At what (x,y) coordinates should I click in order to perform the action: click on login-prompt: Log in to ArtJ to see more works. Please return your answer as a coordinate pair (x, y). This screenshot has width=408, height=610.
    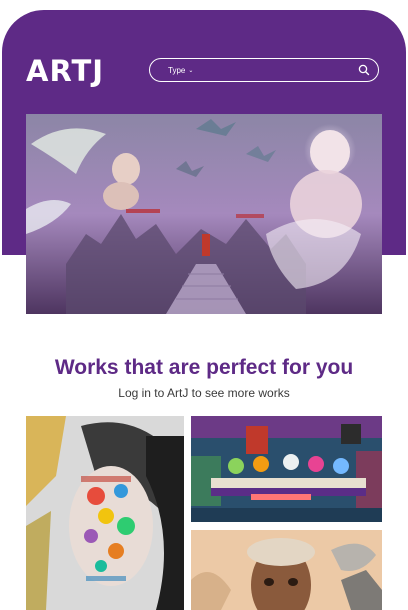
    Looking at the image, I should click on (204, 393).